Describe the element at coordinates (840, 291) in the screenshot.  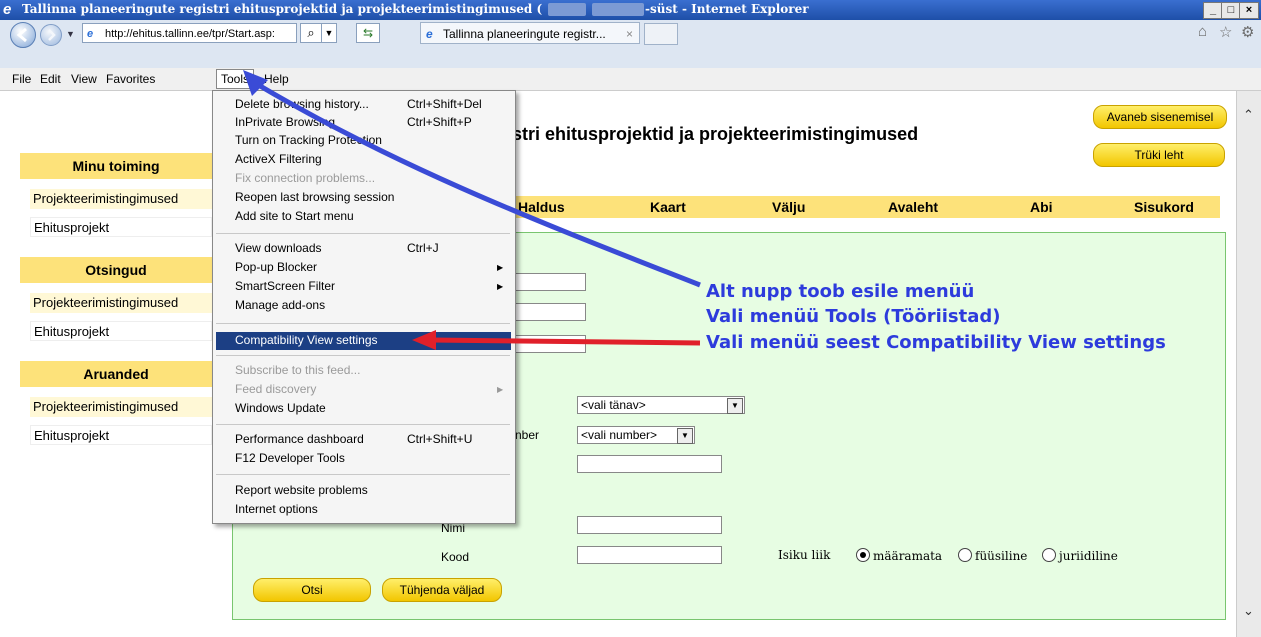
I see `annotation-line-1: Alt nupp toob esile menüü` at that location.